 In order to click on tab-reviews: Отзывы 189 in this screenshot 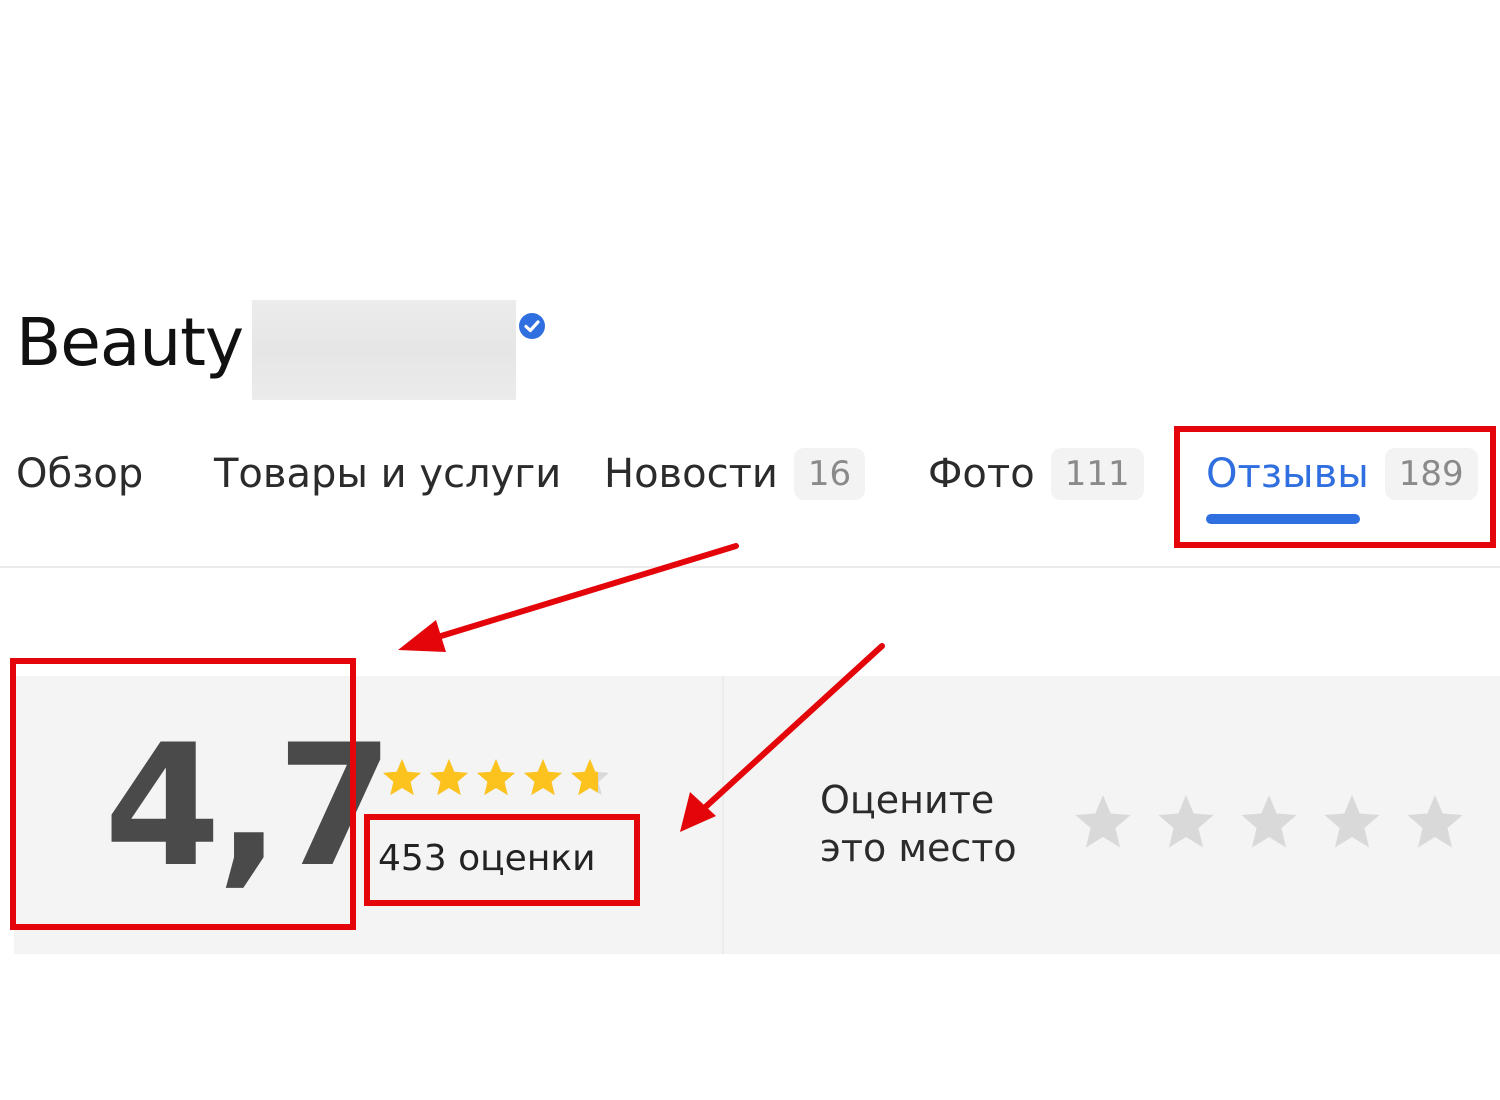, I will do `click(1342, 474)`.